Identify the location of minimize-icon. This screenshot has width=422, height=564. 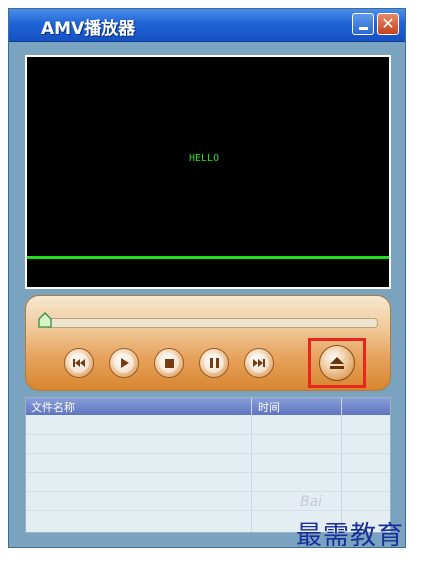
(363, 28).